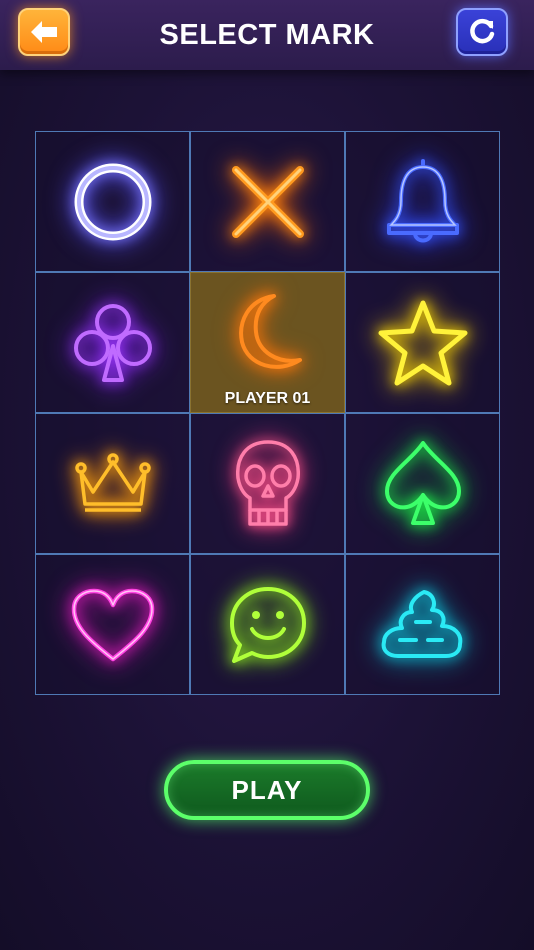 This screenshot has width=534, height=950. I want to click on mark-cell-skull, so click(267, 483).